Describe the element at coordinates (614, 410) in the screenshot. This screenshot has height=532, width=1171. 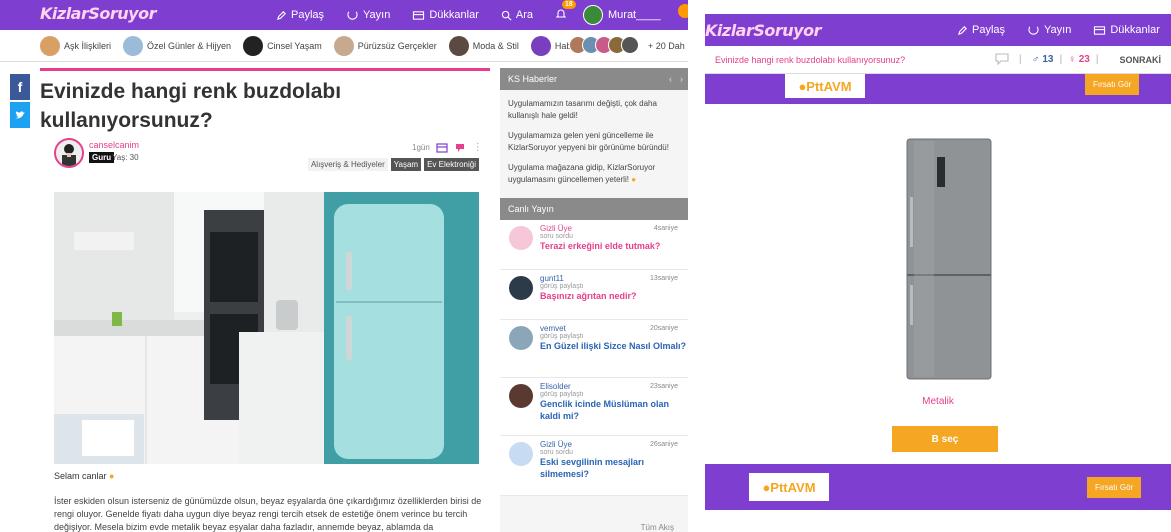
I see `feed-question: Genclik icinde Müslüman olan kaldi mi?` at that location.